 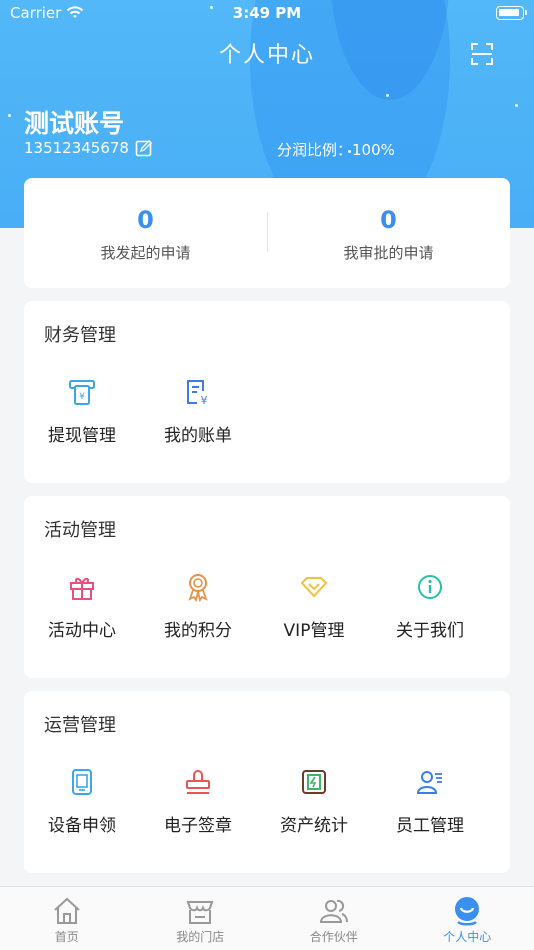 I want to click on device-icon, so click(x=82, y=782).